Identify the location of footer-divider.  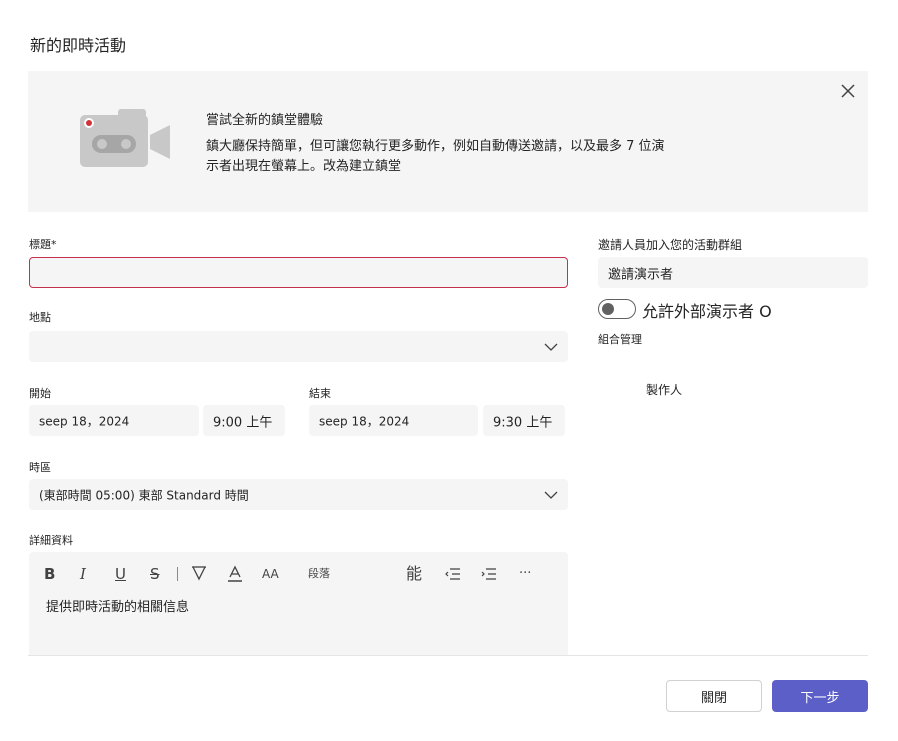
(448, 655).